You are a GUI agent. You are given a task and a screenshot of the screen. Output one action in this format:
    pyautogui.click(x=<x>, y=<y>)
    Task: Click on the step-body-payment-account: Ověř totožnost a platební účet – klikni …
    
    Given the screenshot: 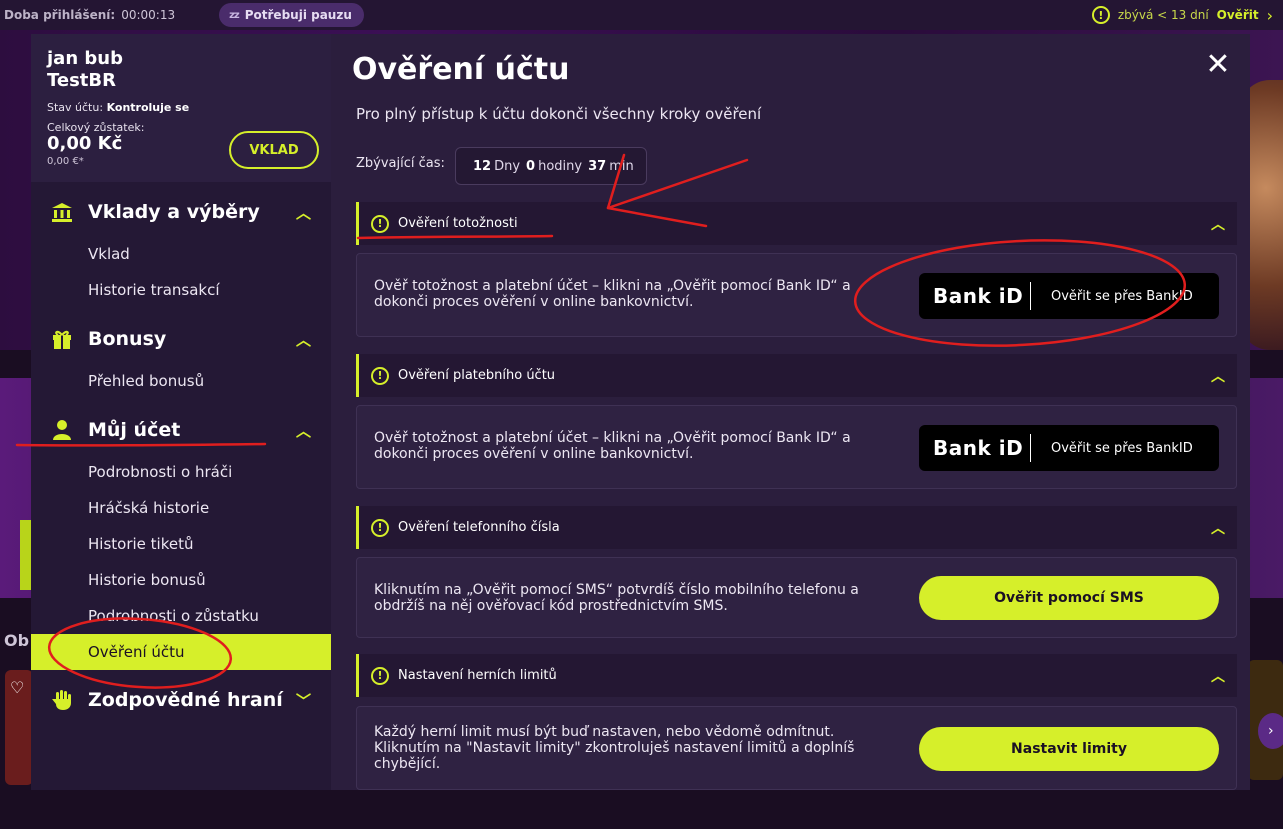 What is the action you would take?
    pyautogui.click(x=796, y=447)
    